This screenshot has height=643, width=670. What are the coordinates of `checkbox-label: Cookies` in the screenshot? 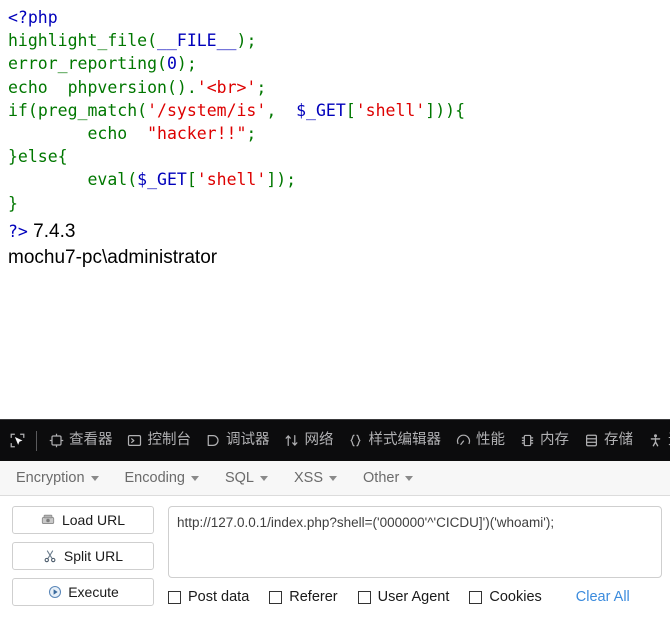 It's located at (515, 597).